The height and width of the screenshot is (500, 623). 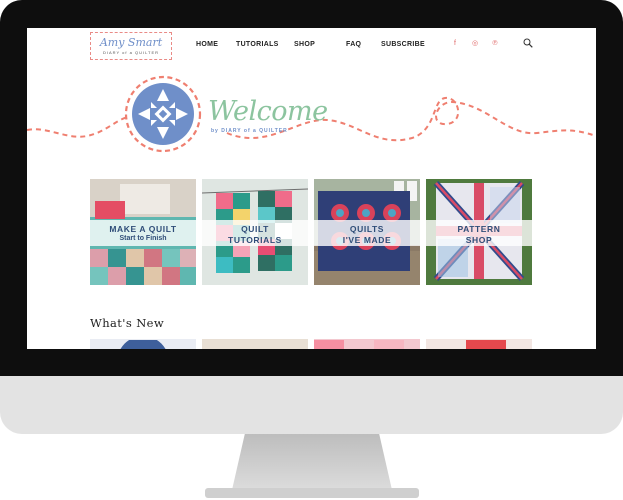 What do you see at coordinates (455, 44) in the screenshot?
I see `facebook-icon: f` at bounding box center [455, 44].